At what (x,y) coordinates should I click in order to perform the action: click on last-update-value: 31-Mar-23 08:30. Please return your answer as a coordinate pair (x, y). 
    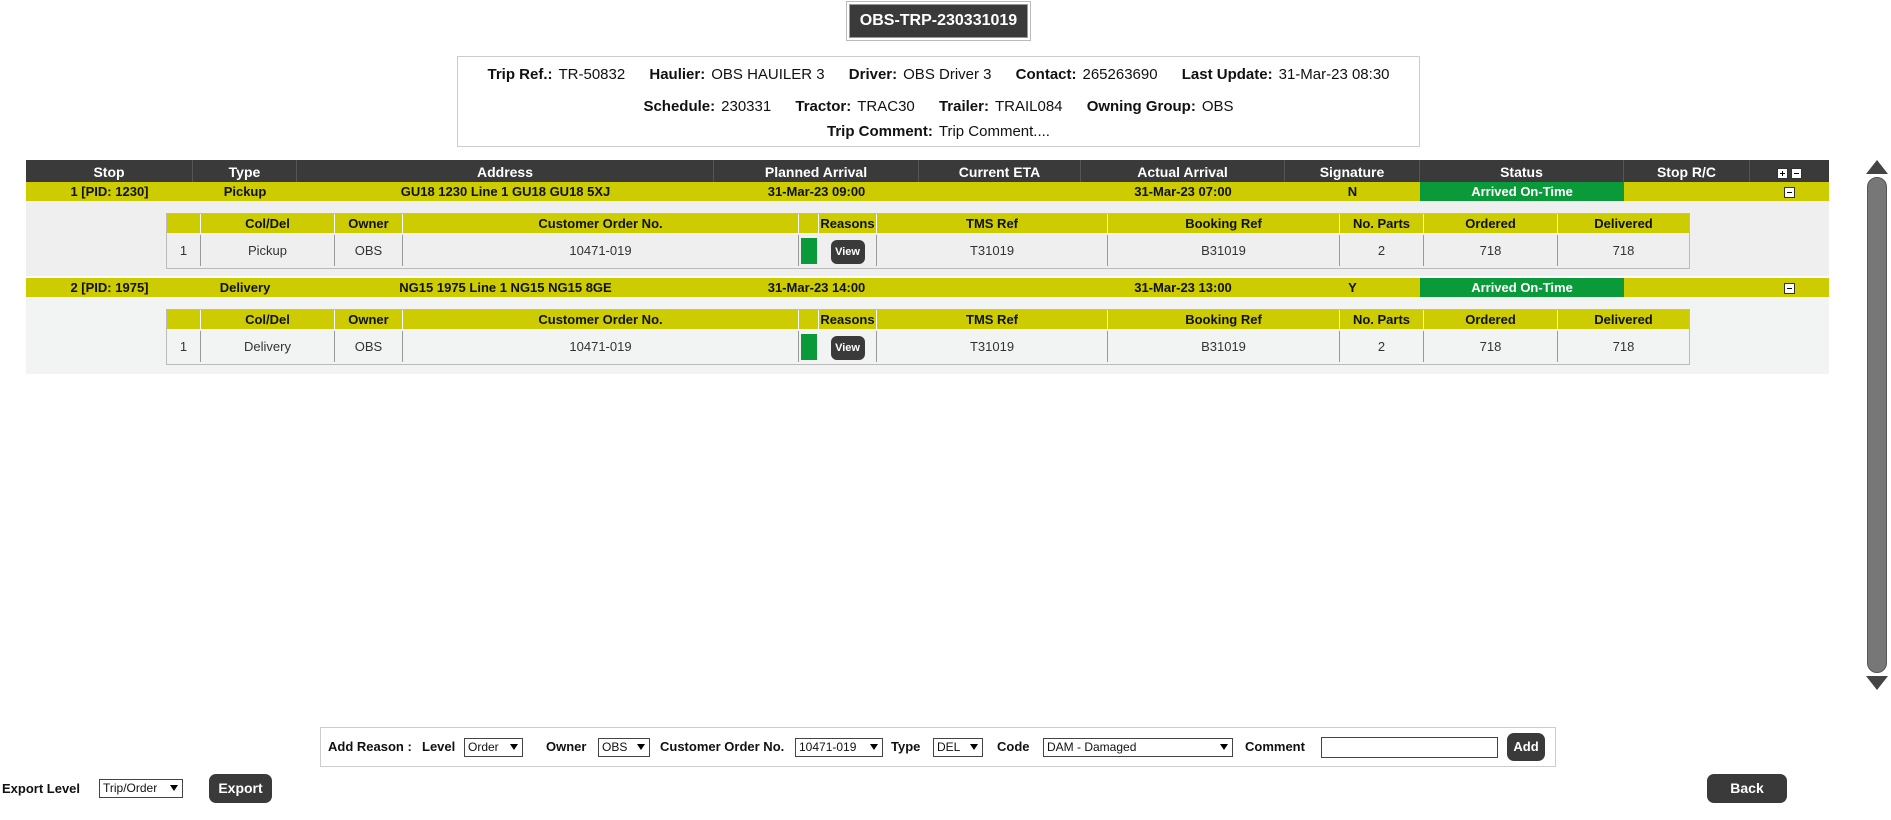
    Looking at the image, I should click on (1334, 74).